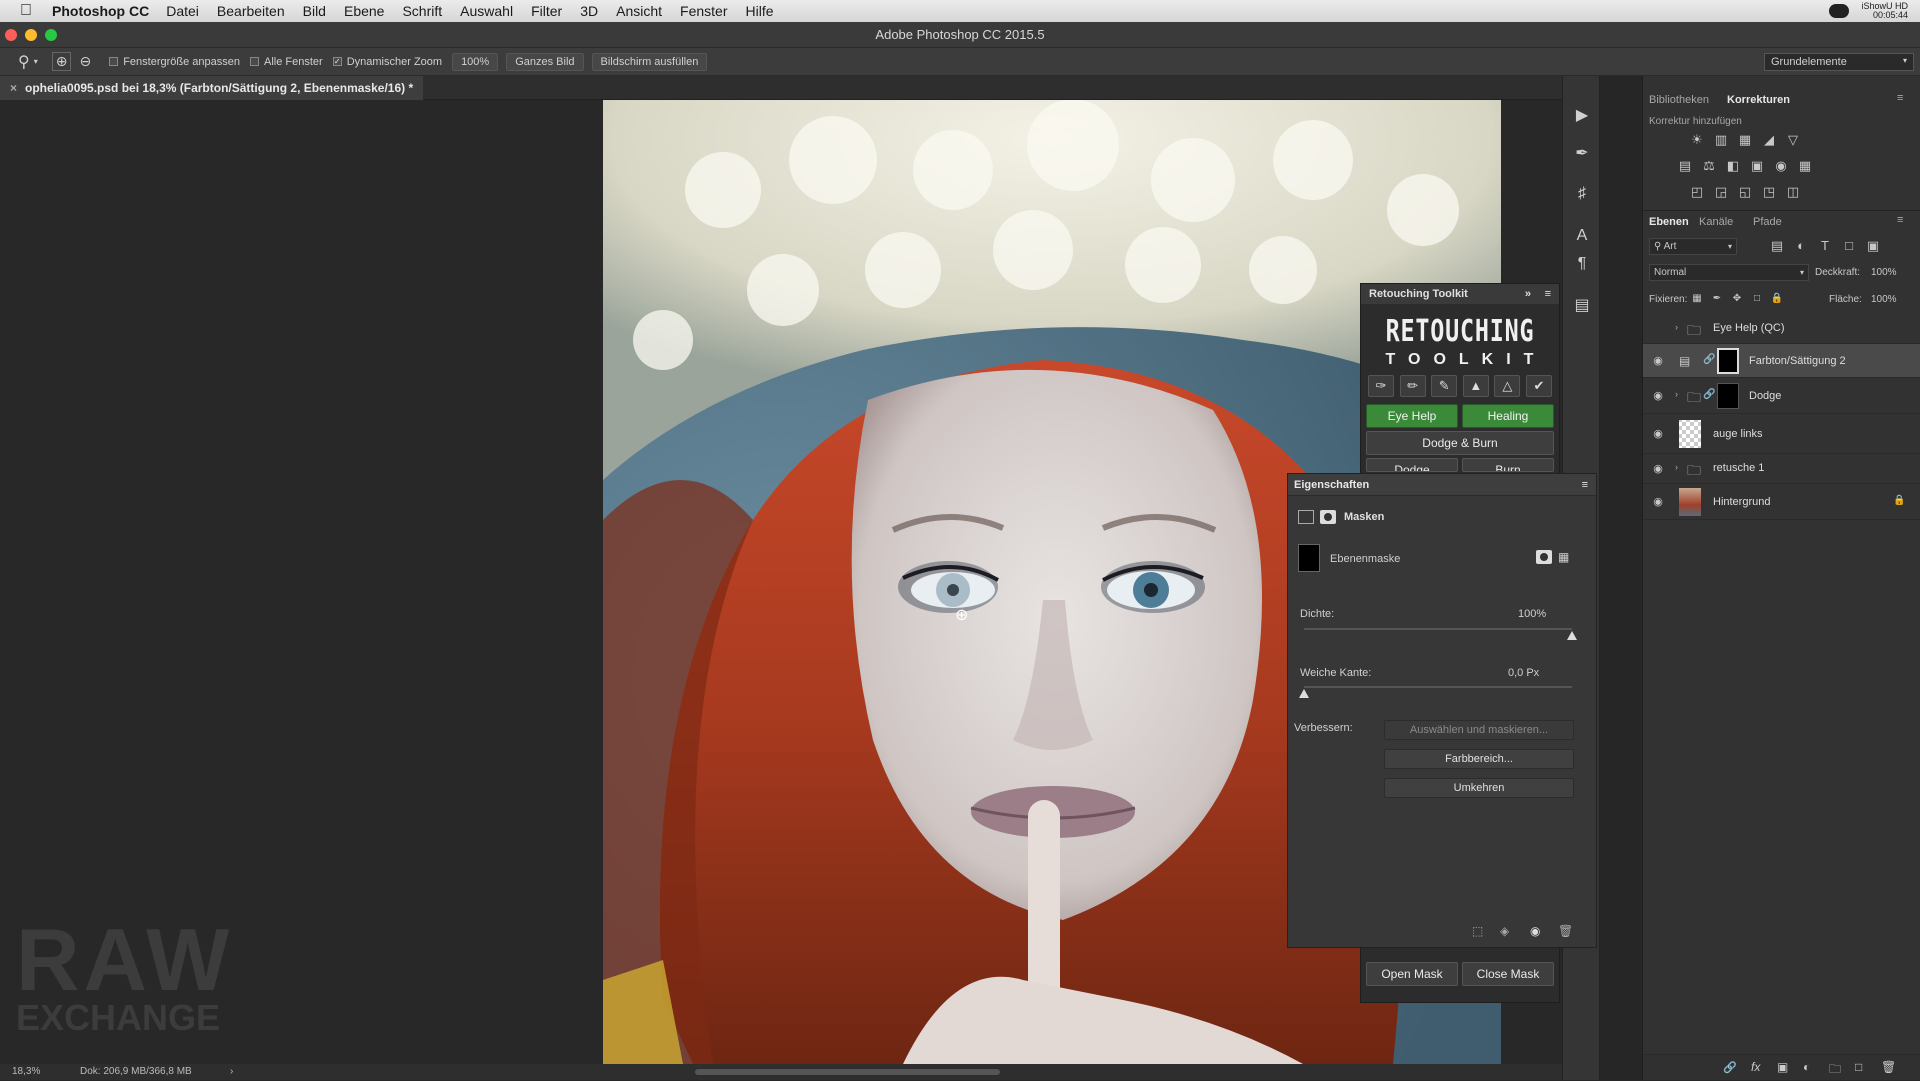 The height and width of the screenshot is (1081, 1920). Describe the element at coordinates (1328, 517) in the screenshot. I see `mask-properties-icon` at that location.